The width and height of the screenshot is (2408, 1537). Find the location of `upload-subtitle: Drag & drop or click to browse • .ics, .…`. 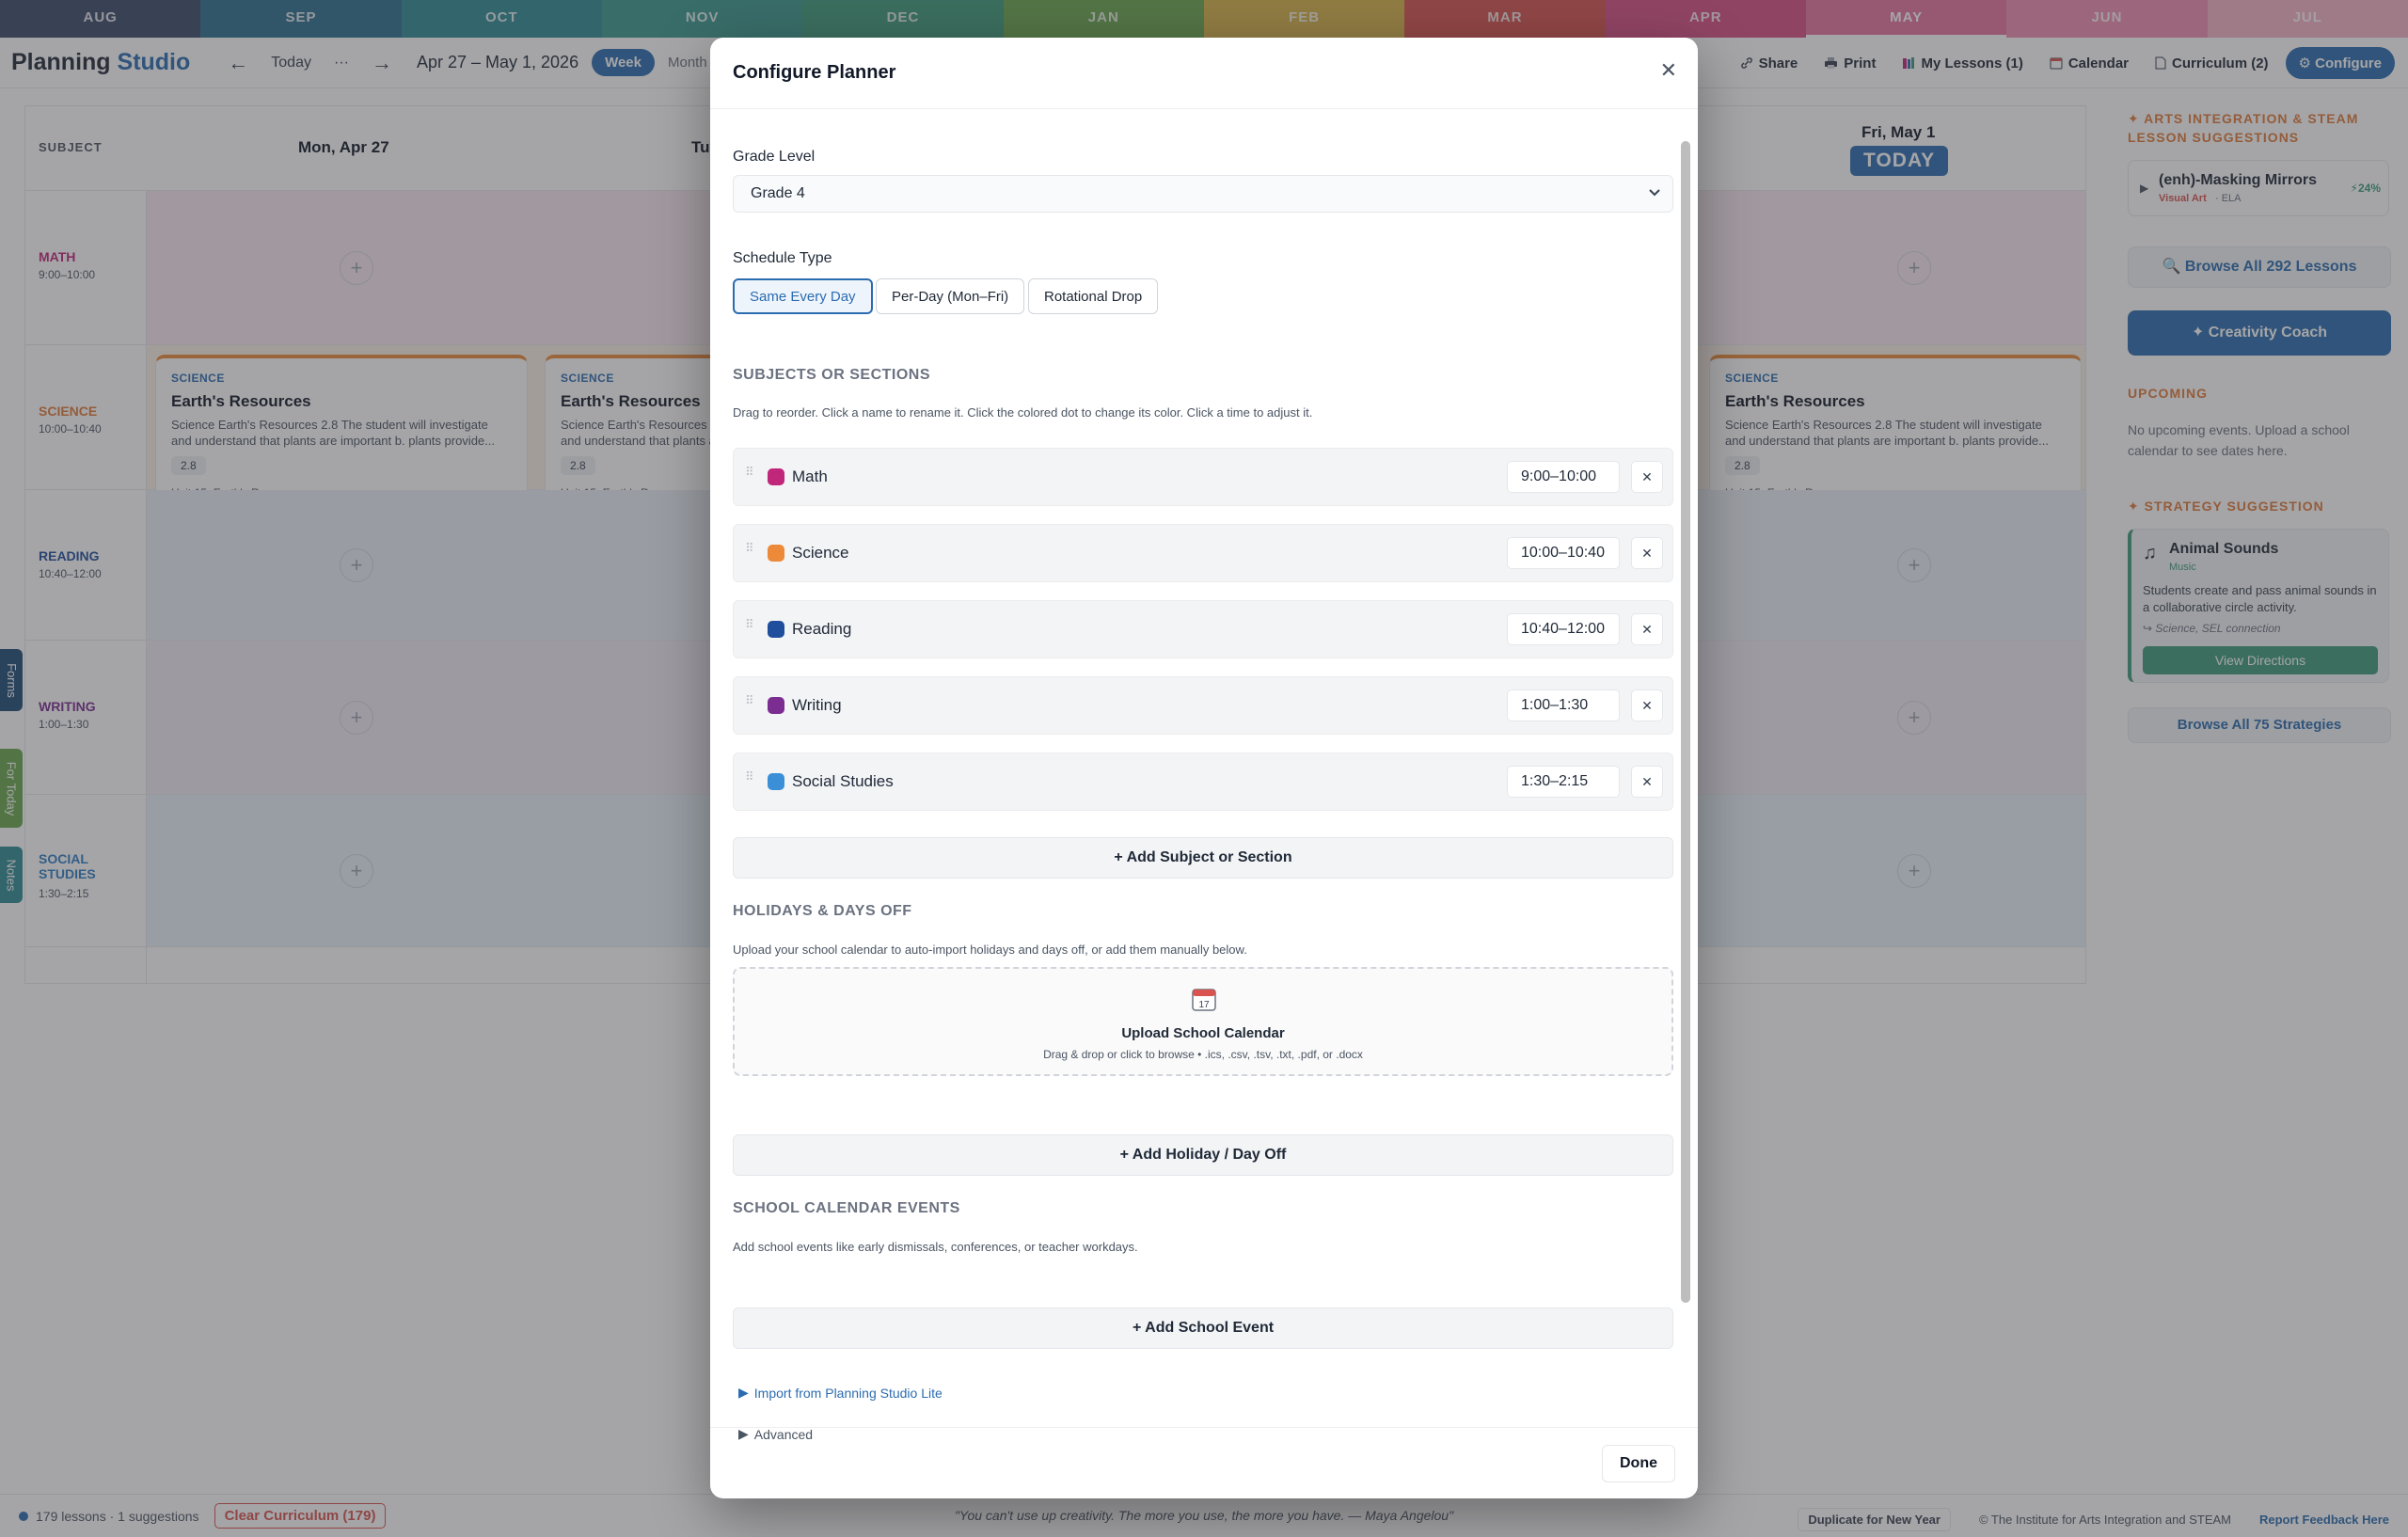

upload-subtitle: Drag & drop or click to browse • .ics, .… is located at coordinates (1203, 1054).